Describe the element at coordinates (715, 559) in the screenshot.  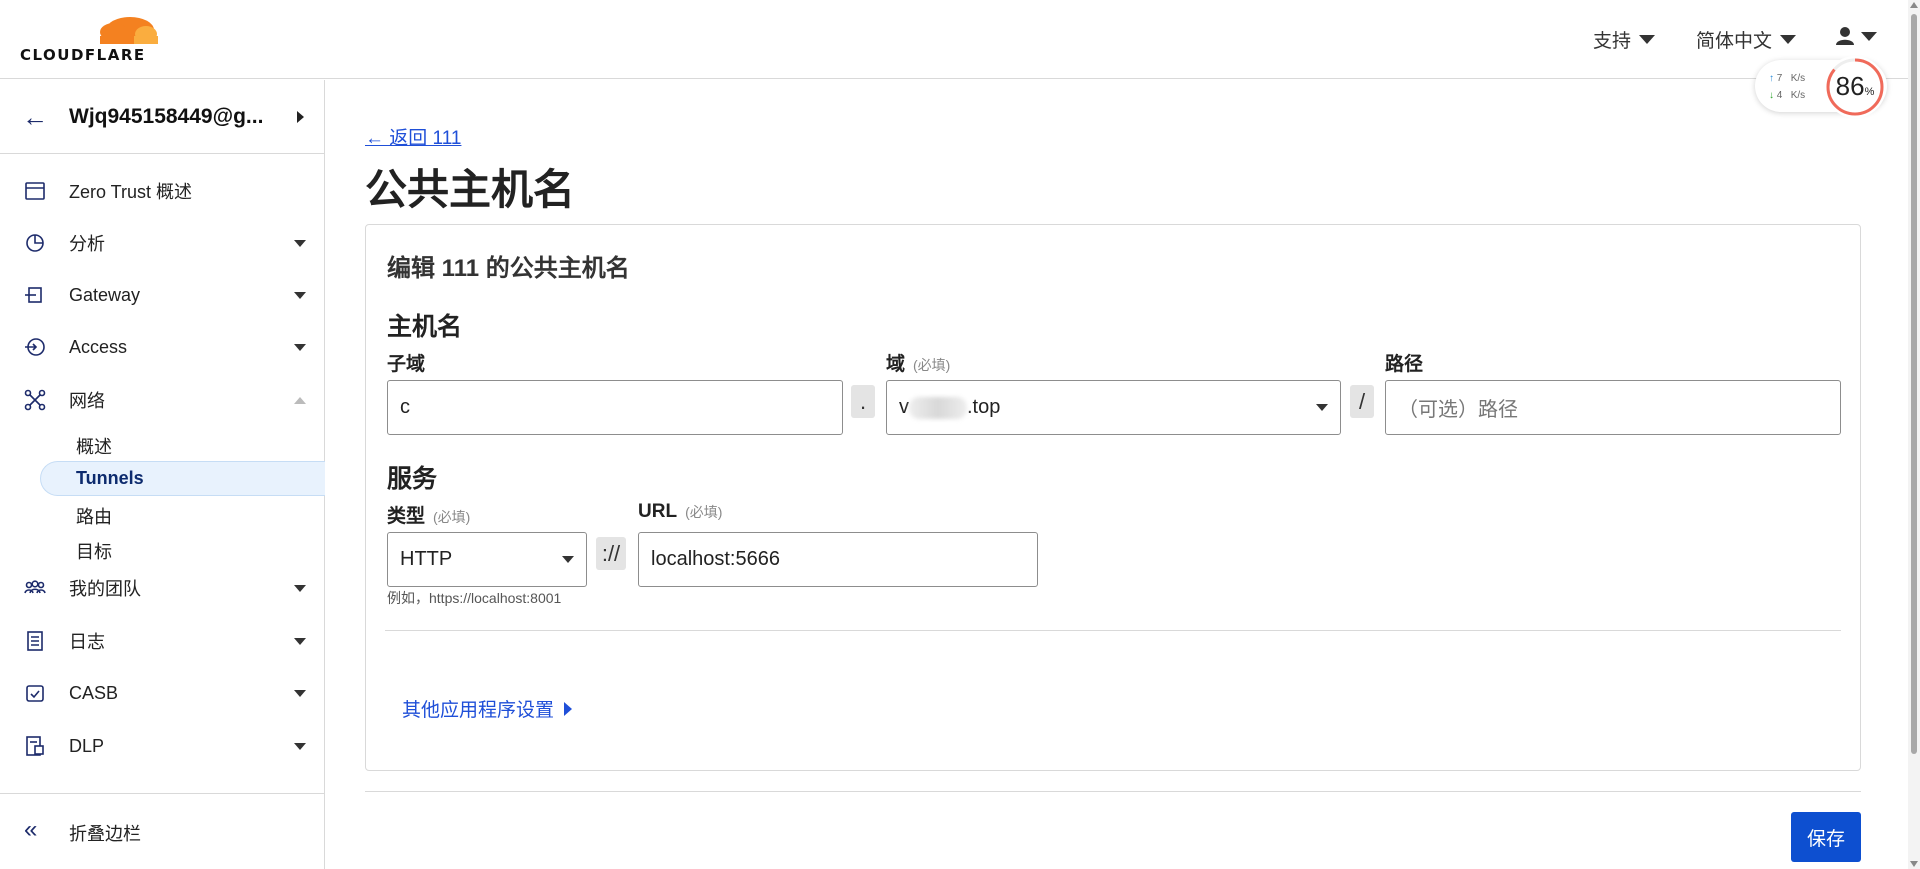
I see `service-url-value: localhost:5666` at that location.